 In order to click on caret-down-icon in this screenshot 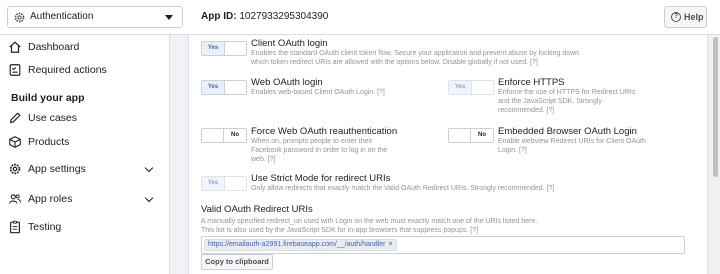, I will do `click(169, 17)`.